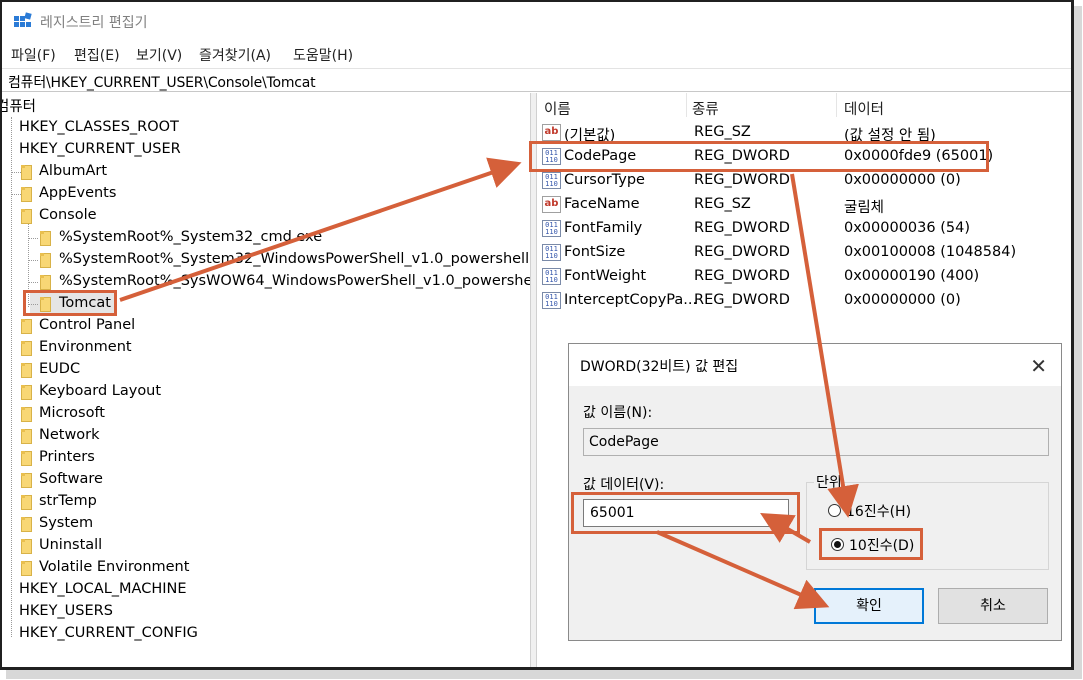  I want to click on window-shadow-right, so click(1078, 341).